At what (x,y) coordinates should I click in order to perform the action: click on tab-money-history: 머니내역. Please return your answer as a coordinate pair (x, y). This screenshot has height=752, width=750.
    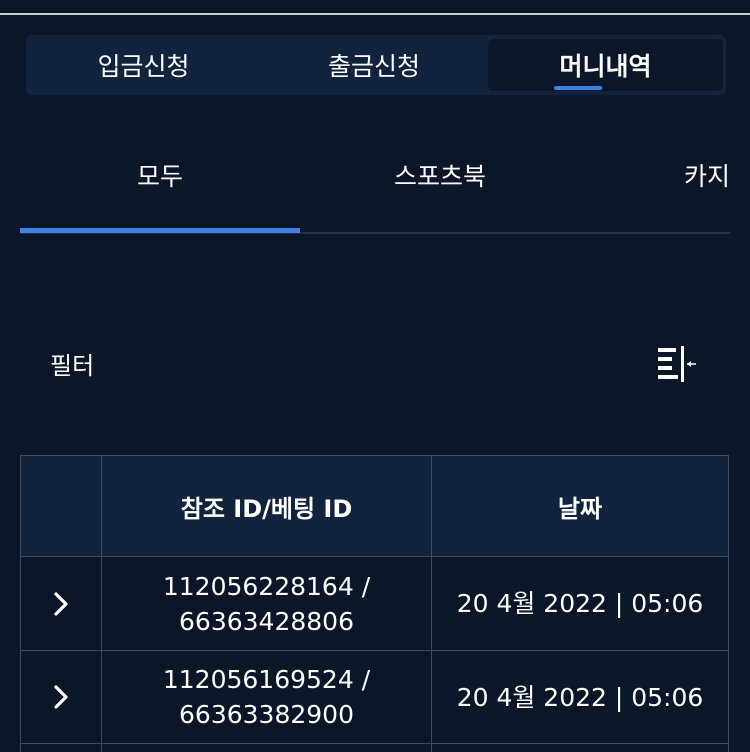
    Looking at the image, I should click on (605, 65).